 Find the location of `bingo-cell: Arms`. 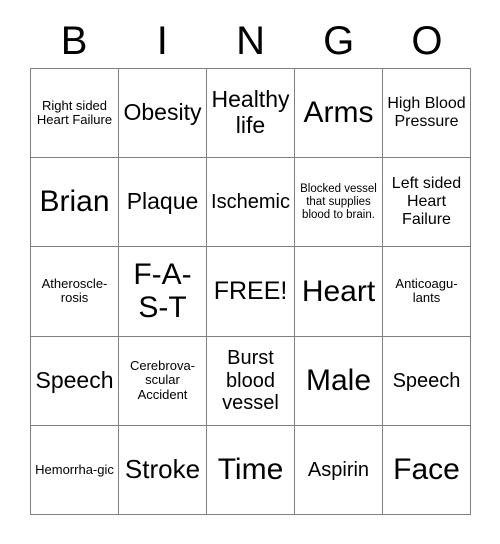

bingo-cell: Arms is located at coordinates (339, 114).